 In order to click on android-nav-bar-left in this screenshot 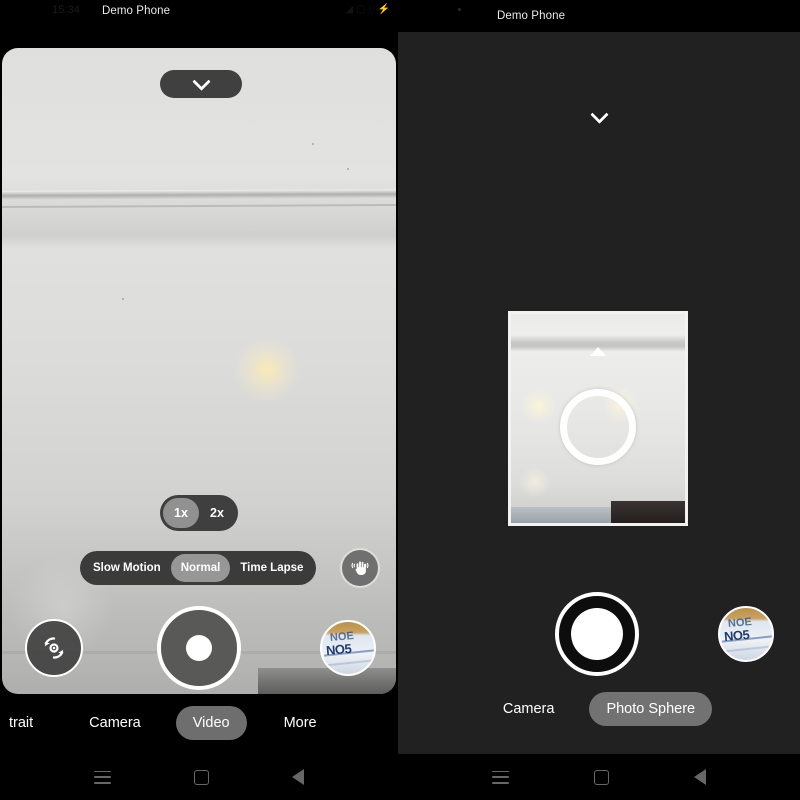, I will do `click(199, 777)`.